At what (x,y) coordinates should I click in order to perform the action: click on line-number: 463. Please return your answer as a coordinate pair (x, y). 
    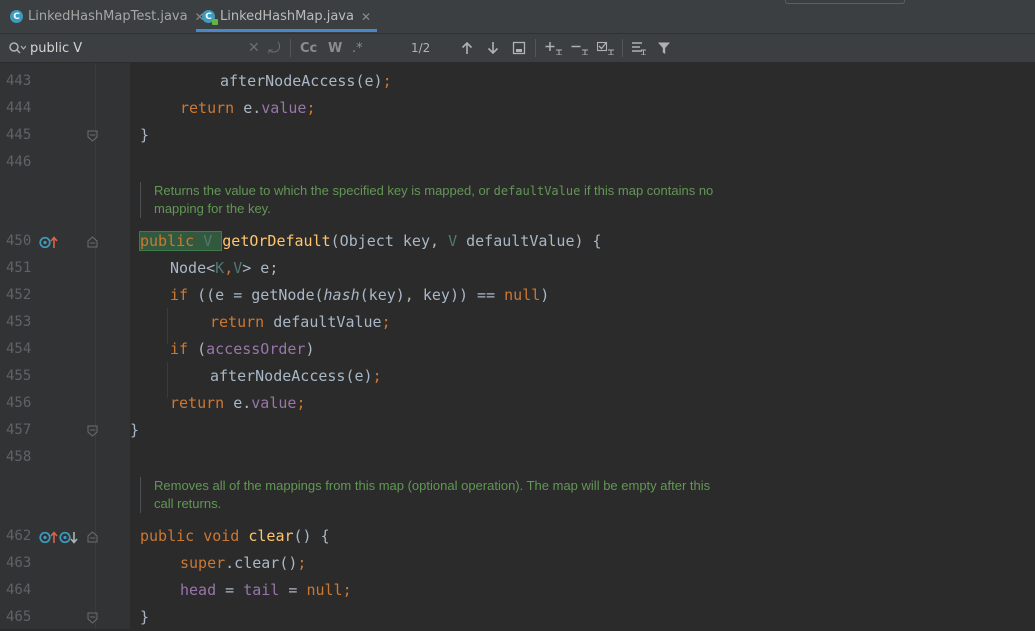
    Looking at the image, I should click on (19, 563).